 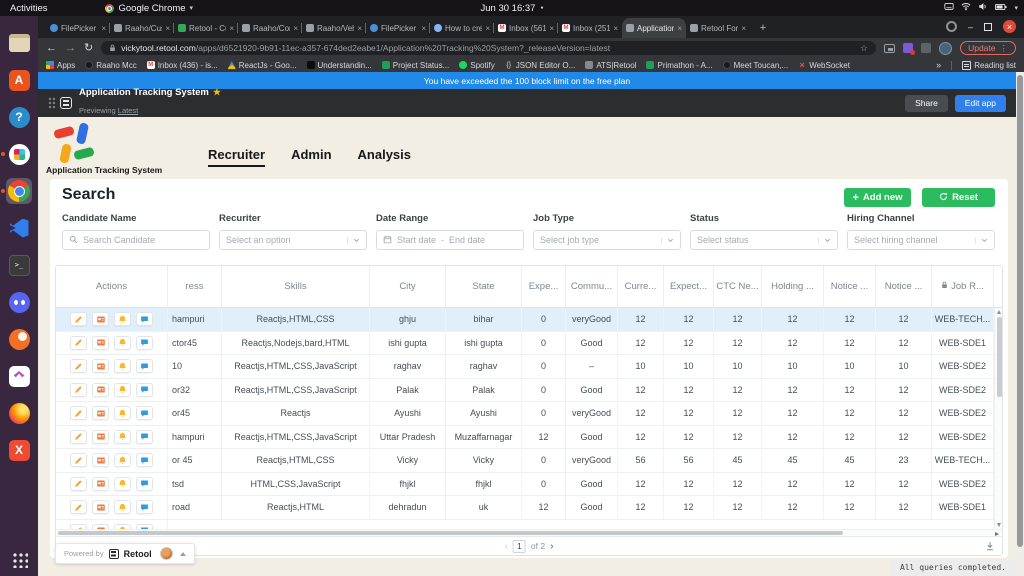 I want to click on app-grid-button, so click(x=19, y=559).